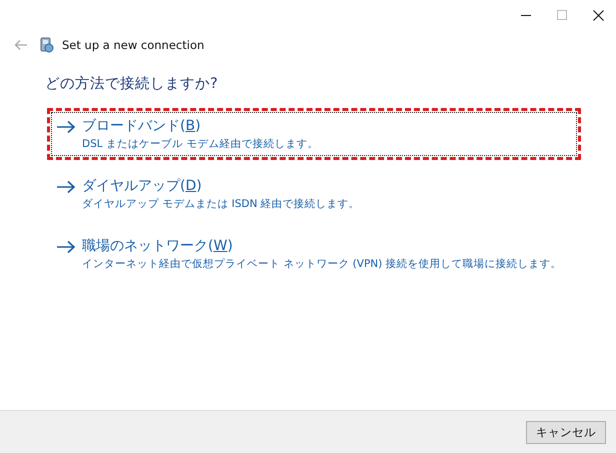 The height and width of the screenshot is (453, 616). I want to click on cancel-button: キャンセル, so click(566, 432).